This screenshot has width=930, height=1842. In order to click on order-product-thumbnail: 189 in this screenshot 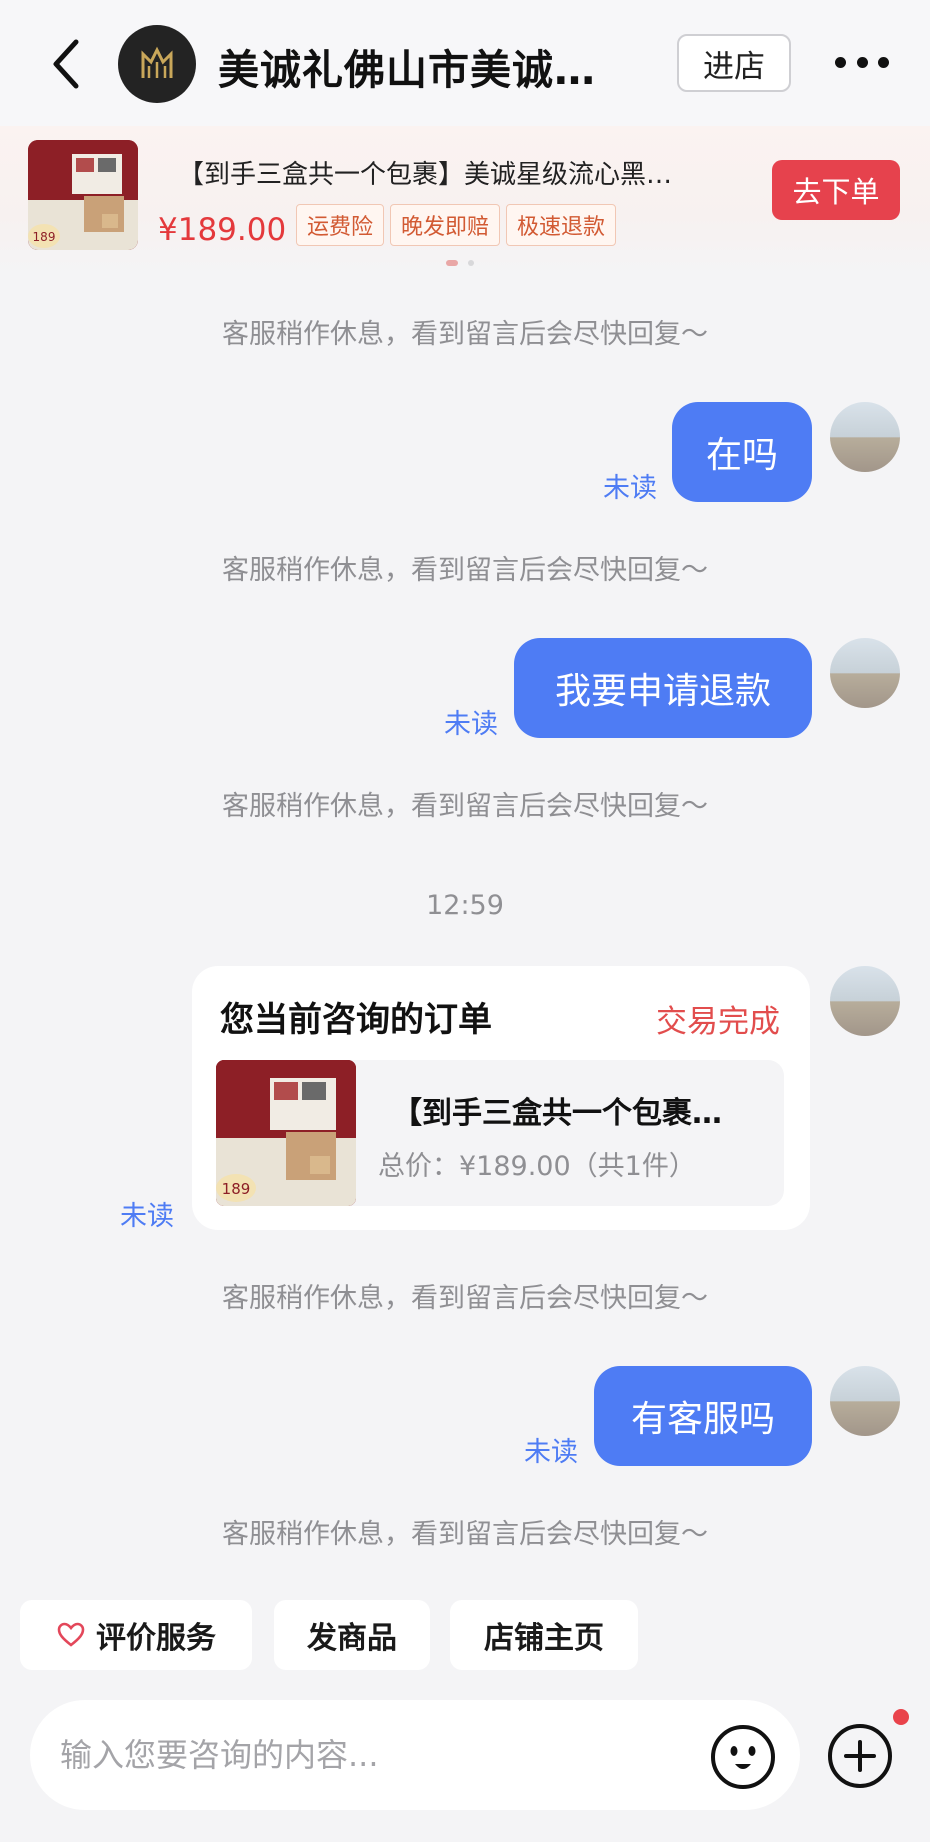, I will do `click(286, 1133)`.